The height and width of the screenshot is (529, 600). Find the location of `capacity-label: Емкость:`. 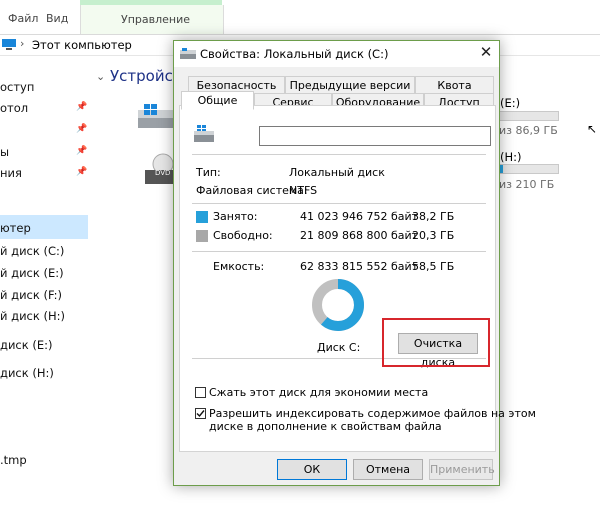

capacity-label: Емкость: is located at coordinates (239, 266).